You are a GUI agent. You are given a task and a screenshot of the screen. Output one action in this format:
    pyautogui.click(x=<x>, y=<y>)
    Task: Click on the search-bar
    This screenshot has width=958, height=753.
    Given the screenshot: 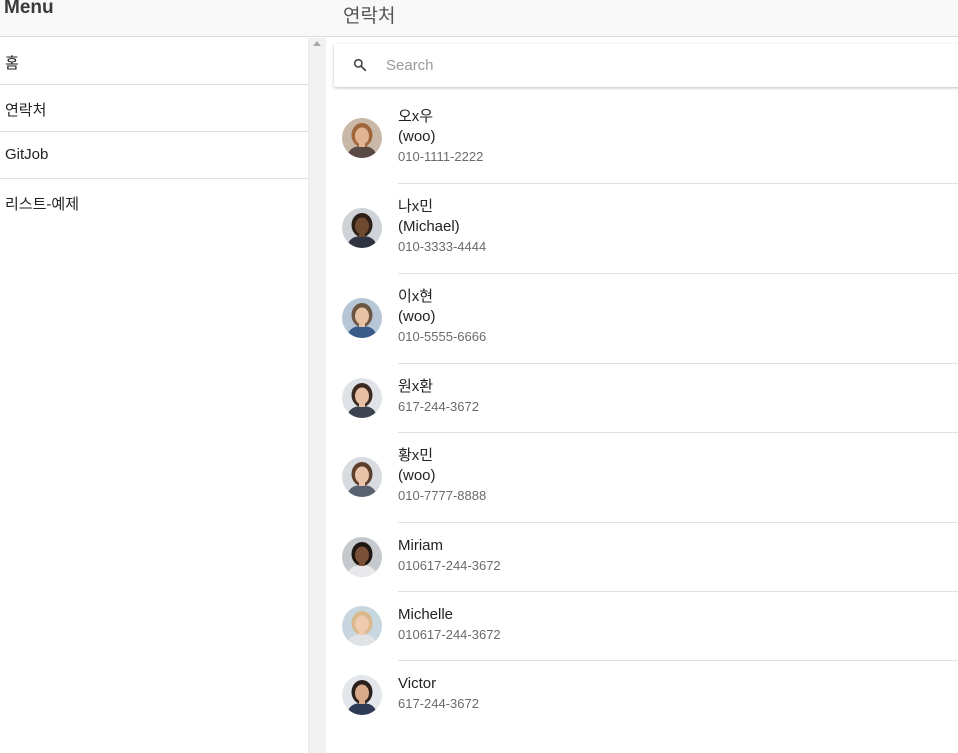 What is the action you would take?
    pyautogui.click(x=646, y=65)
    